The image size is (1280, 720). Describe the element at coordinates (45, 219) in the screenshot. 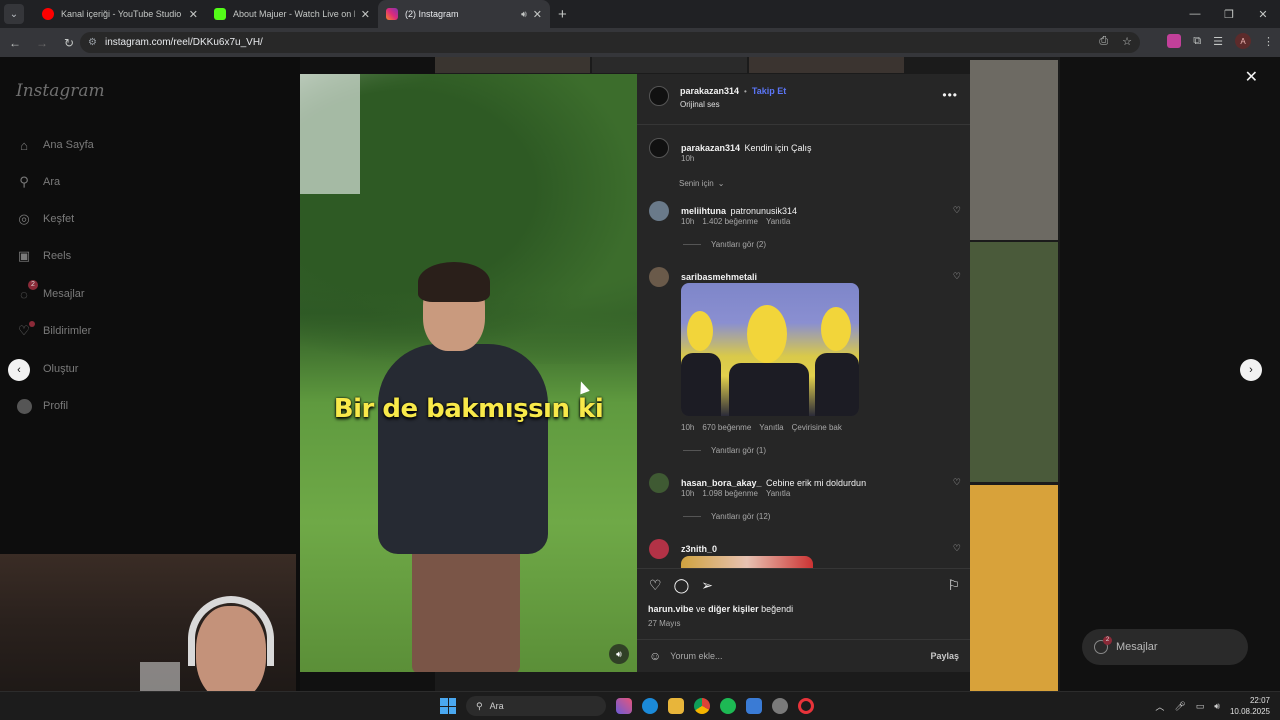

I see `nav-explore: ◎ Keşfet` at that location.